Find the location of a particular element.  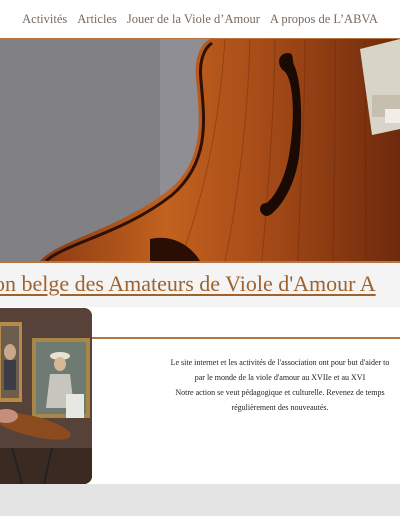

site-title-link: on belge des Amateurs de Viole d'Amour A is located at coordinates (188, 284).